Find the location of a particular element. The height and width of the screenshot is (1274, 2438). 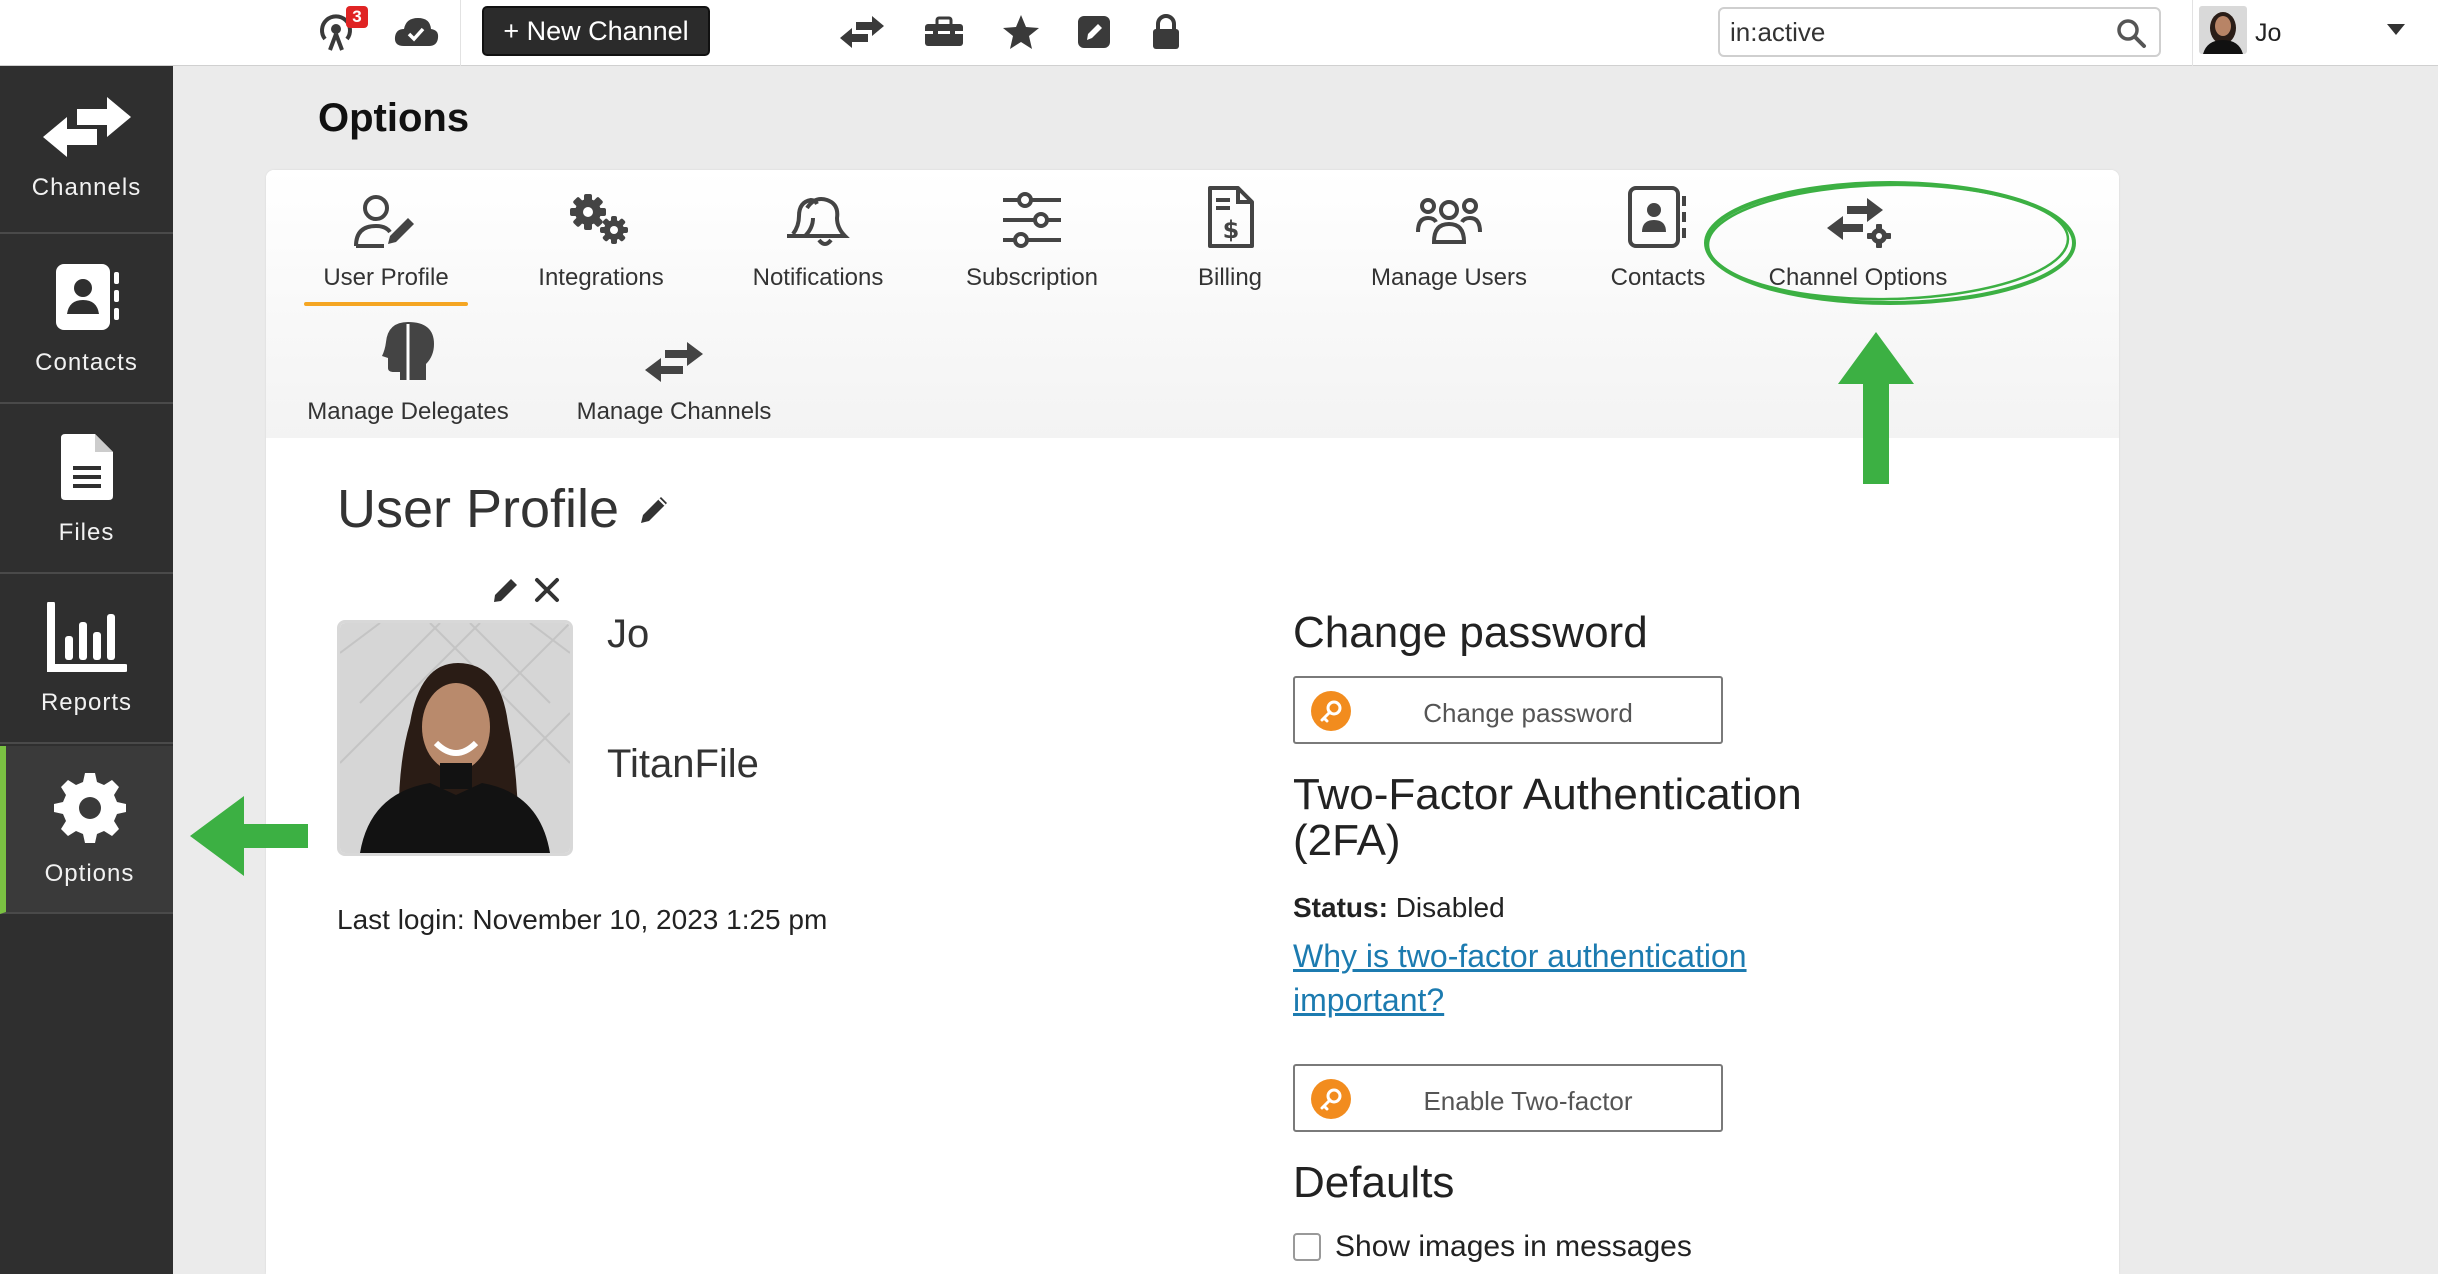

bells-icon is located at coordinates (818, 216).